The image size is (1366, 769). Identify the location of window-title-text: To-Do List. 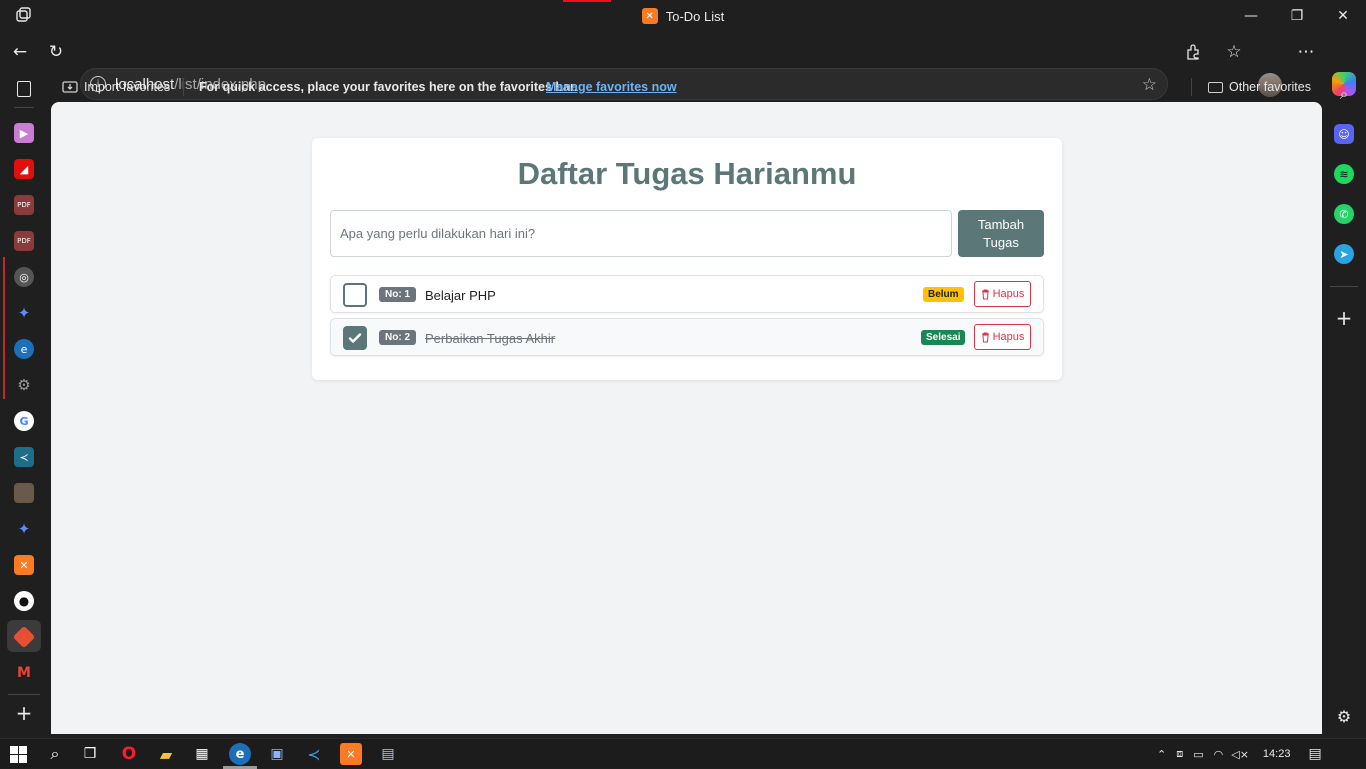
(695, 16).